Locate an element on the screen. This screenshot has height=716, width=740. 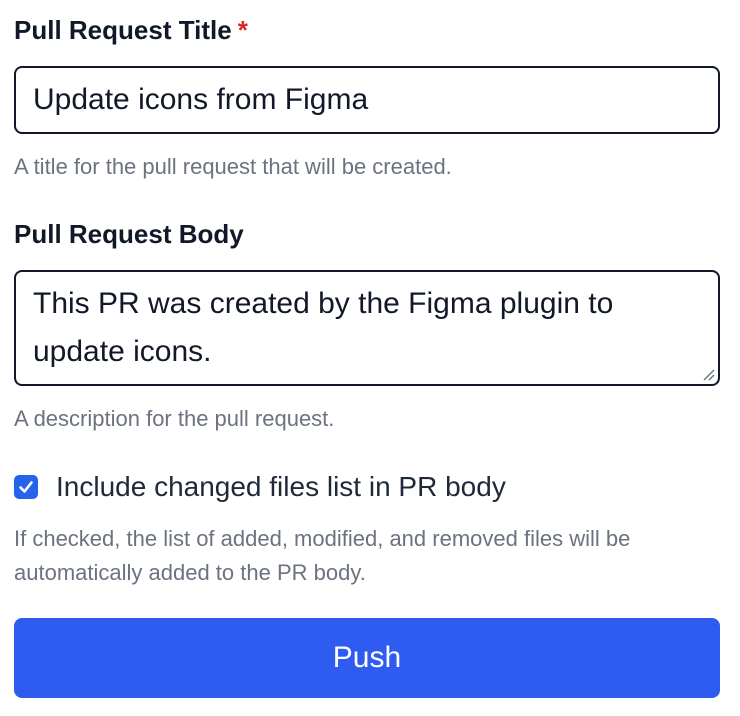
changed-files-option: Include changed files list in PR body is located at coordinates (260, 487).